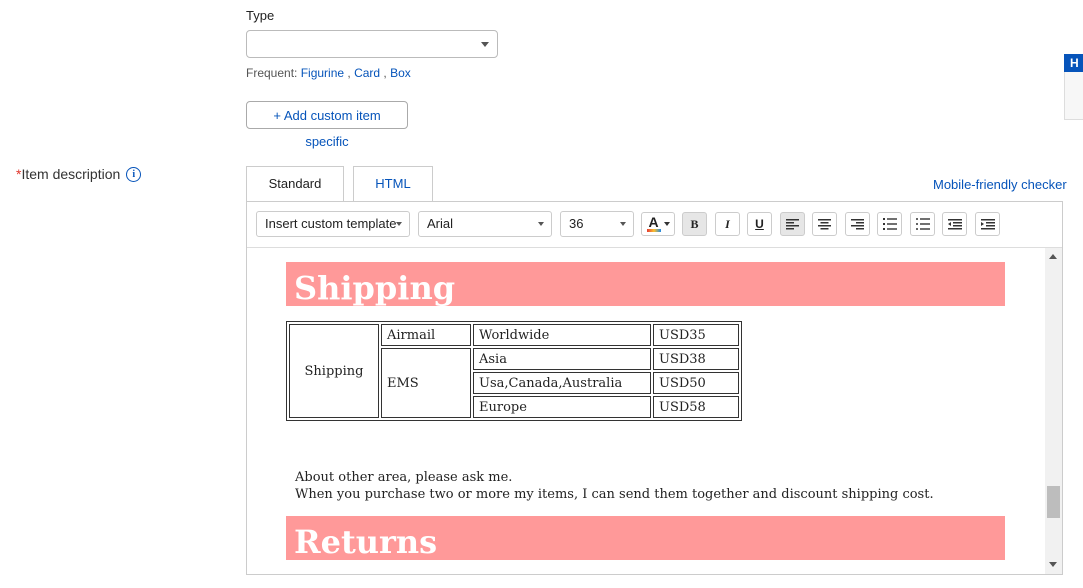 The width and height of the screenshot is (1083, 588). I want to click on underline-button: U, so click(759, 224).